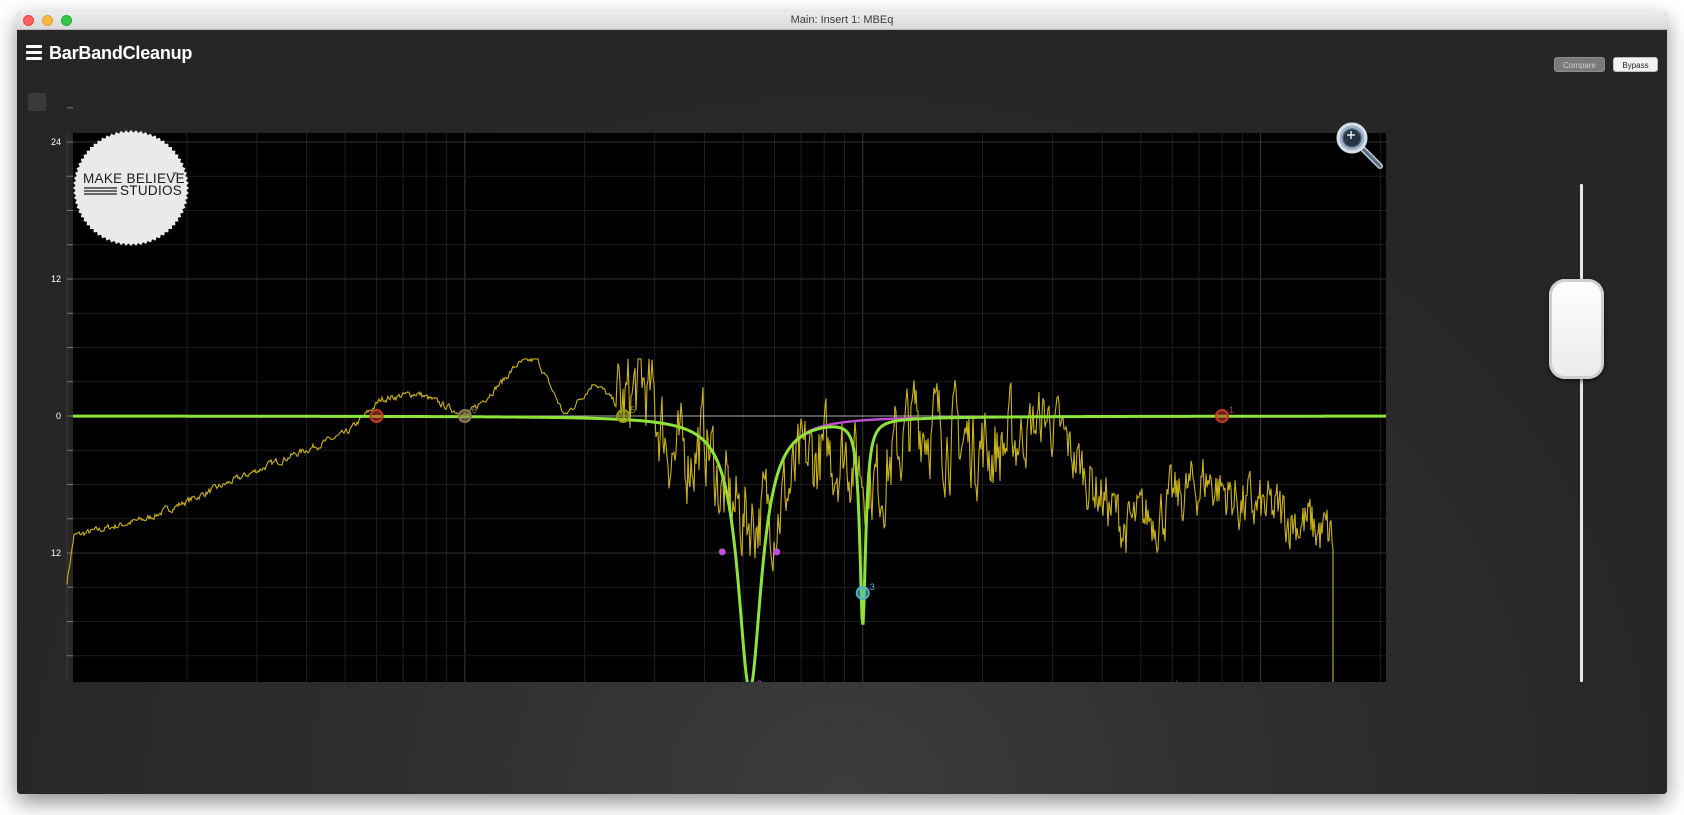 The width and height of the screenshot is (1684, 815). Describe the element at coordinates (474, 410) in the screenshot. I see `band-label: 6` at that location.